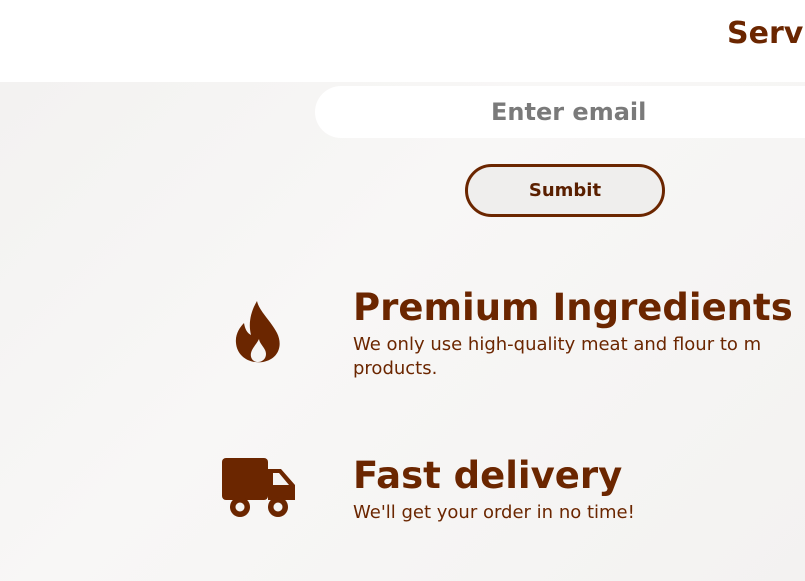  Describe the element at coordinates (573, 307) in the screenshot. I see `feature-title-premium: Premium Ingredients` at that location.